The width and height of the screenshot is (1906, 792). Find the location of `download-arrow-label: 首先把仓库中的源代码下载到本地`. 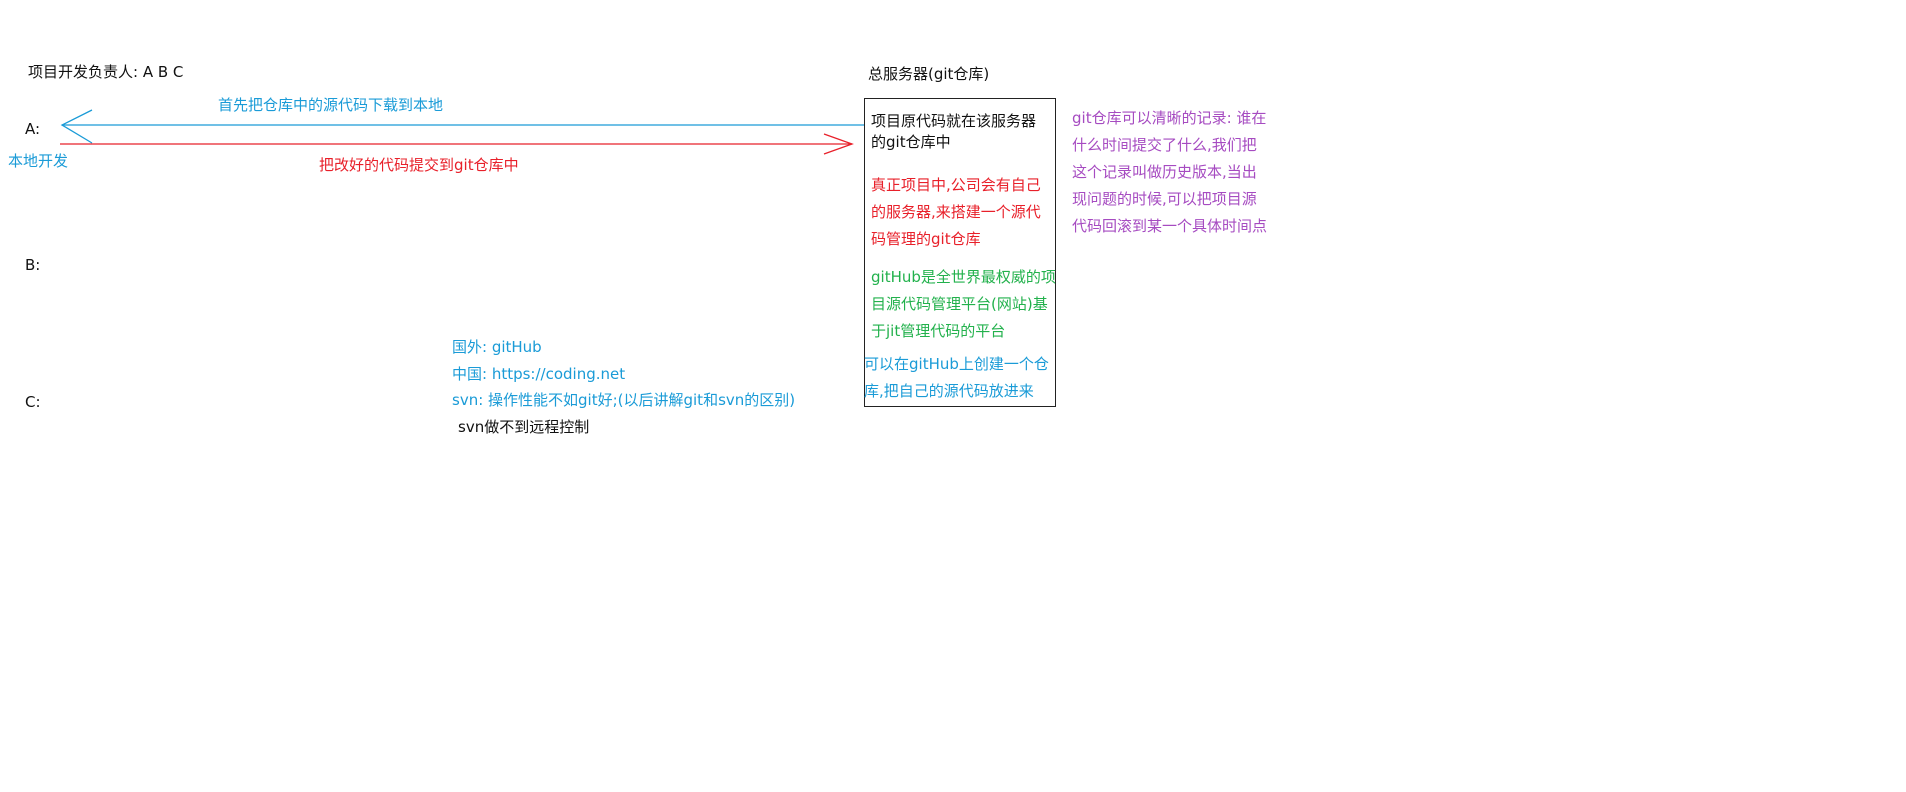

download-arrow-label: 首先把仓库中的源代码下载到本地 is located at coordinates (331, 105).